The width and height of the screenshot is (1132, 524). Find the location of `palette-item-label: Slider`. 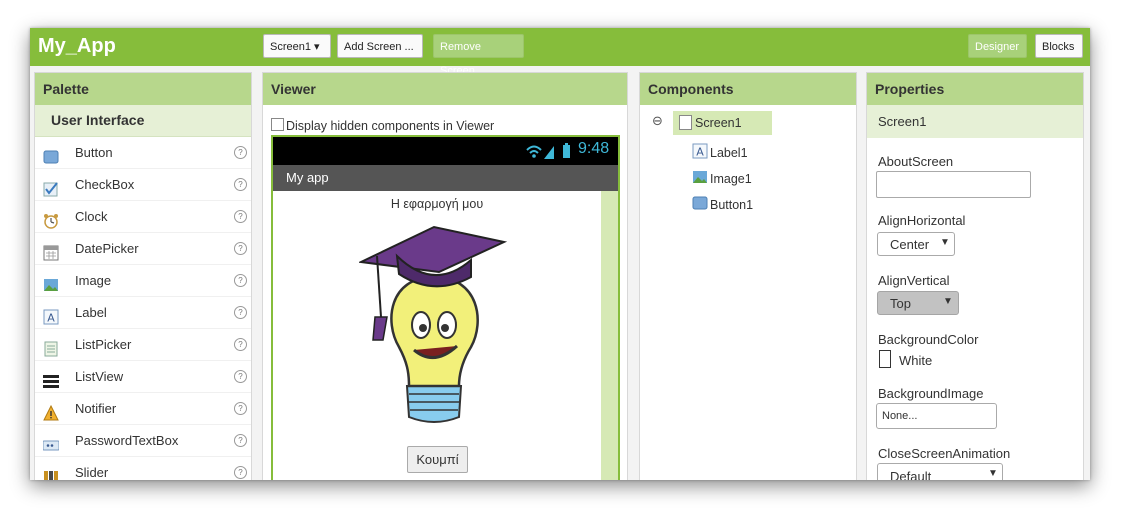

palette-item-label: Slider is located at coordinates (92, 472).